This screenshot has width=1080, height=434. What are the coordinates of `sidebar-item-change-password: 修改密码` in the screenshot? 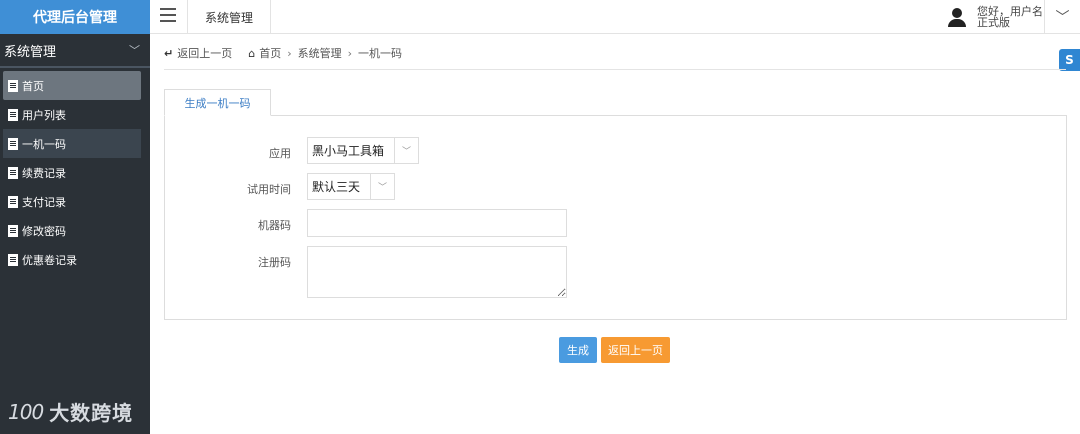 It's located at (72, 230).